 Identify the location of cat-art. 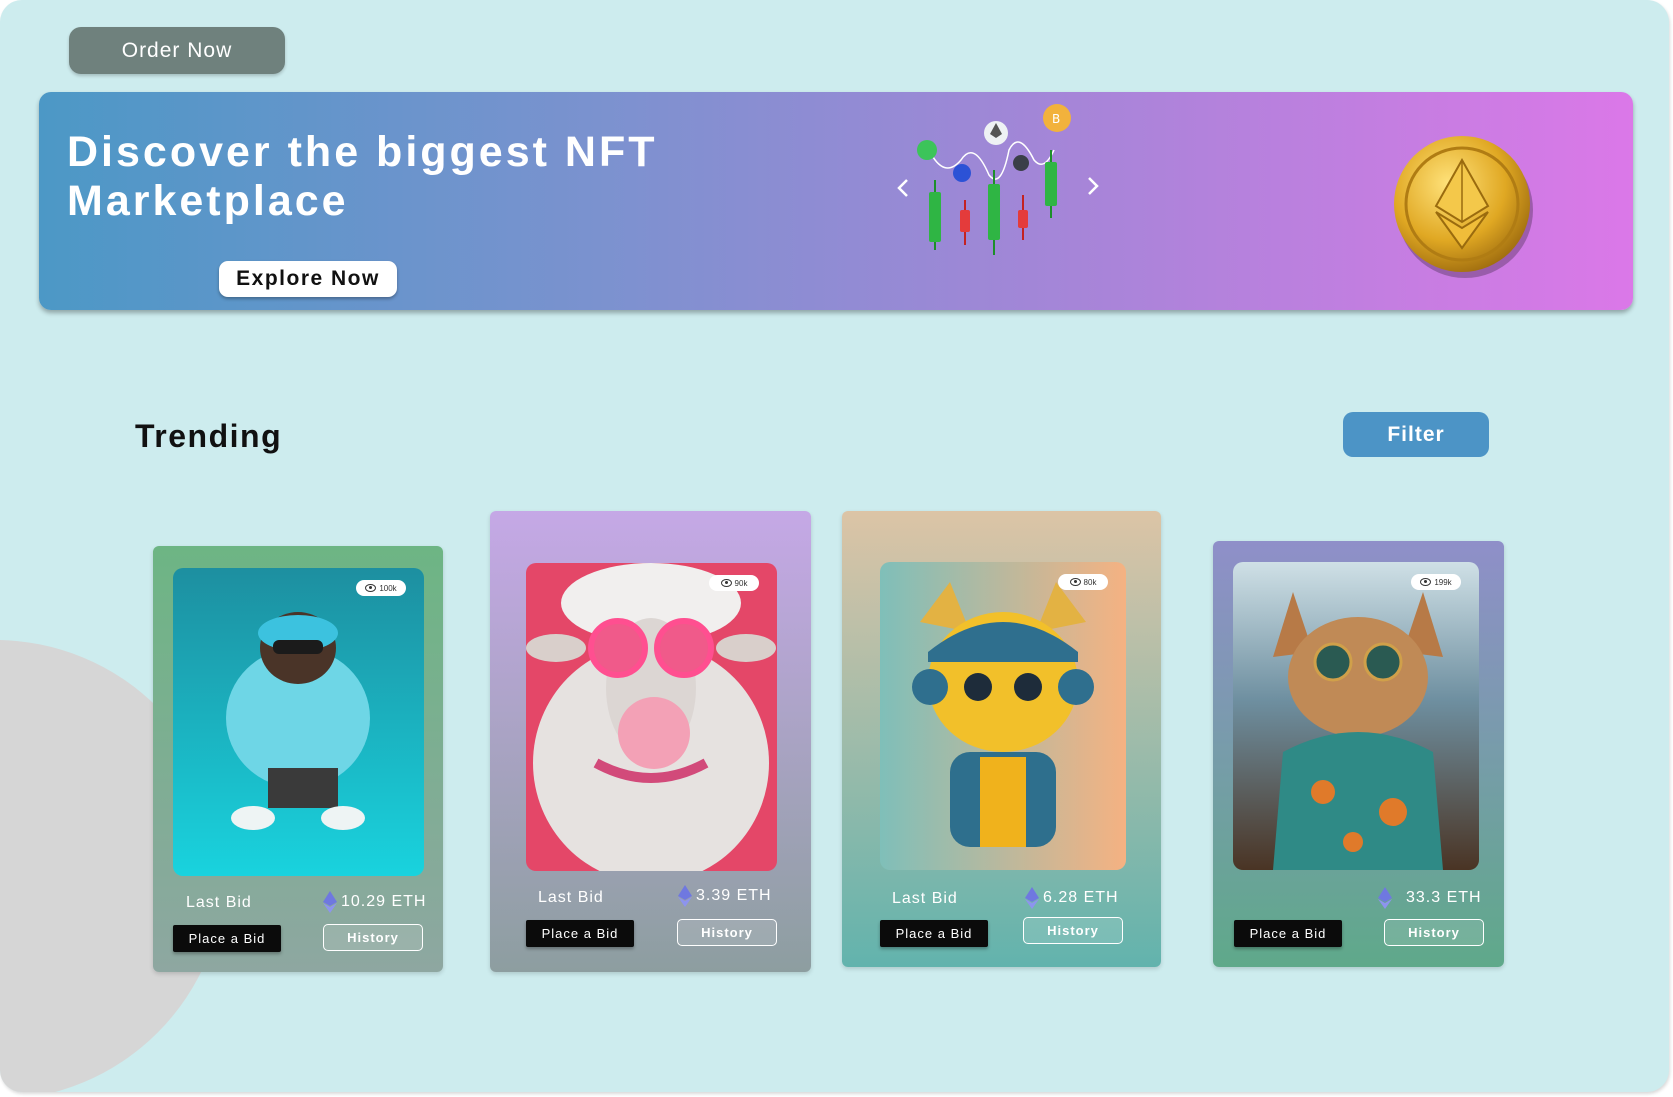
(1356, 716).